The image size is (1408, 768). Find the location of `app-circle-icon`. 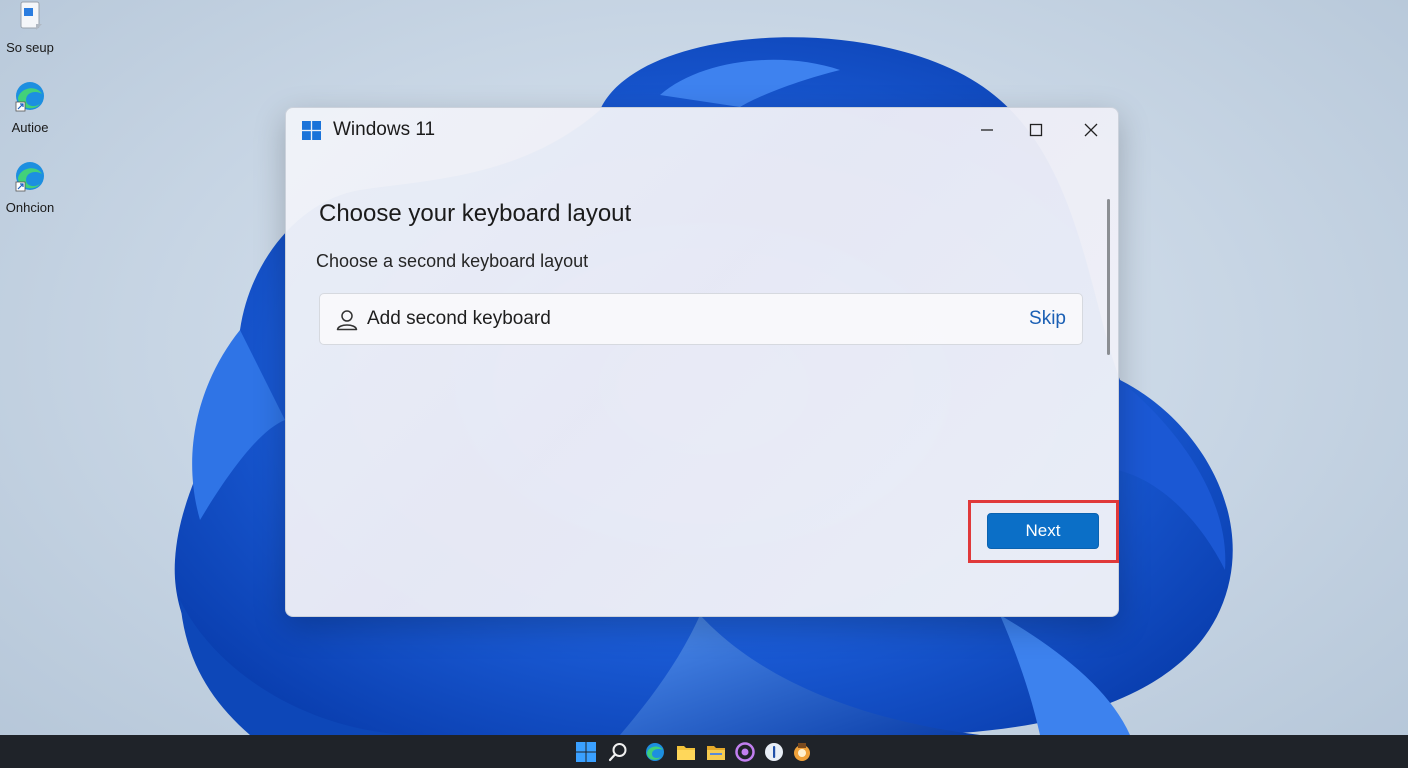

app-circle-icon is located at coordinates (745, 752).